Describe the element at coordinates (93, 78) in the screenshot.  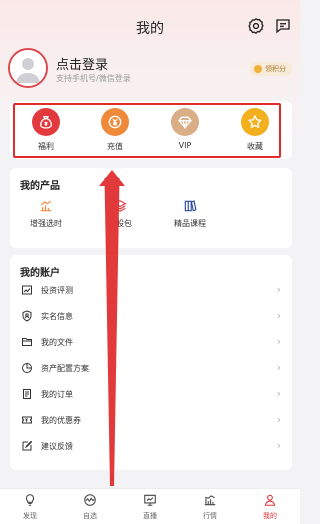
I see `login-subtitle: 支持手机号/微信登录` at that location.